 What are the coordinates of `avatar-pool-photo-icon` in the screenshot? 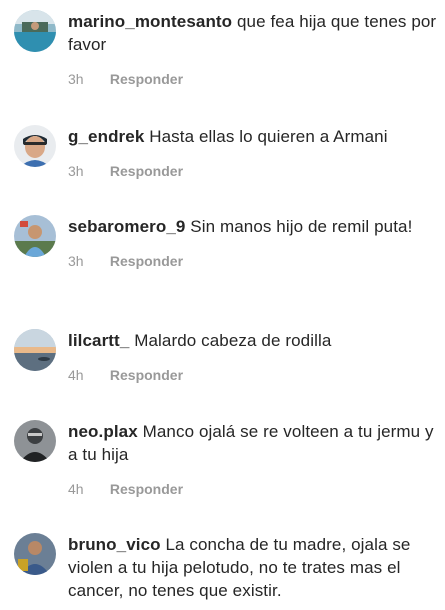 It's located at (35, 31).